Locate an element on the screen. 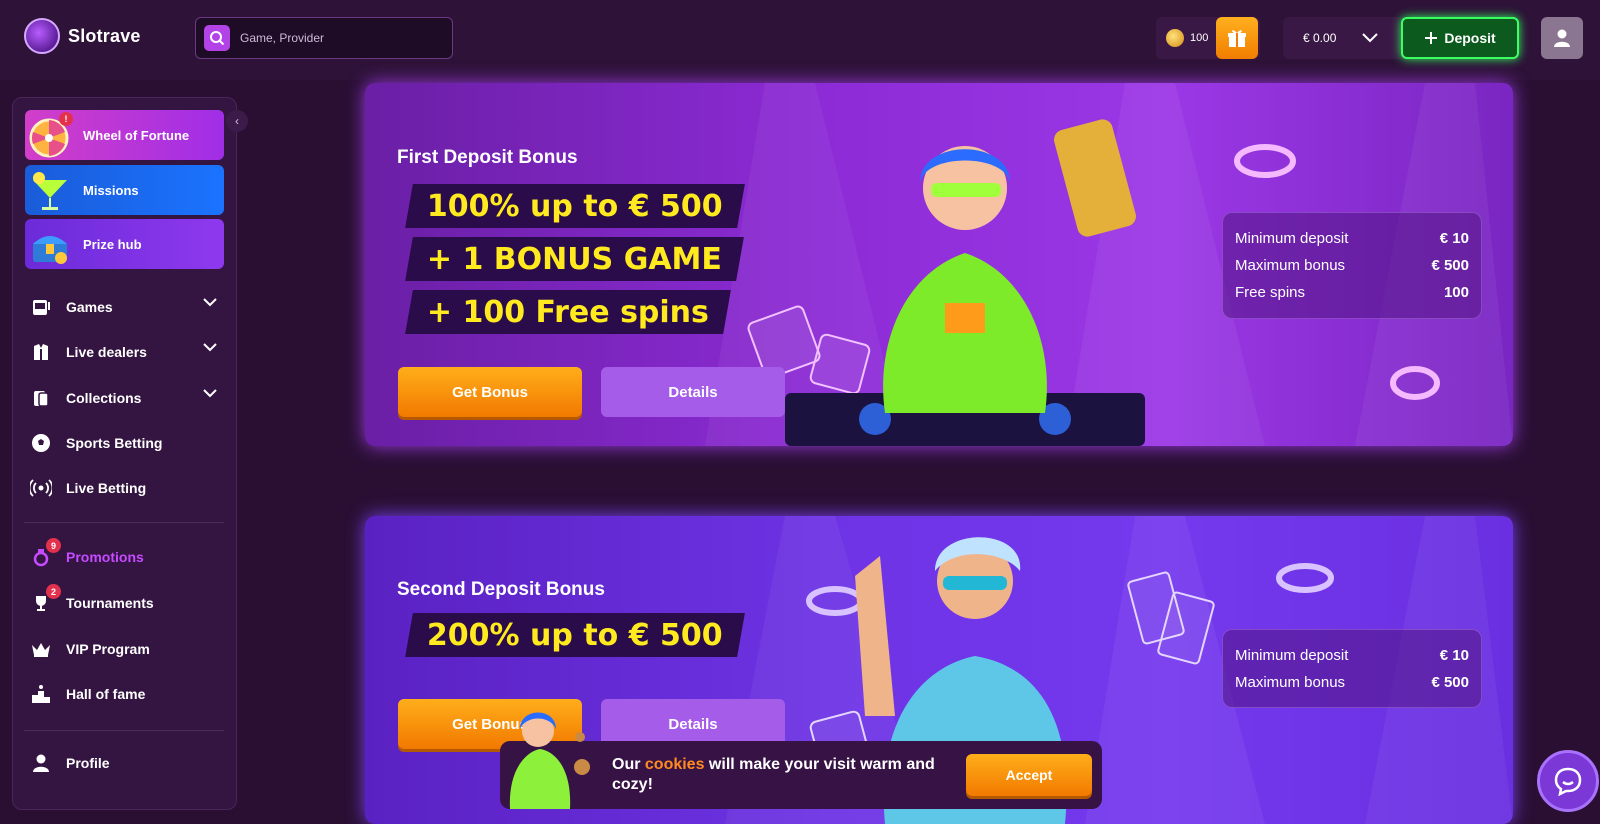 This screenshot has width=1600, height=824. treasure-chest-icon is located at coordinates (50, 250).